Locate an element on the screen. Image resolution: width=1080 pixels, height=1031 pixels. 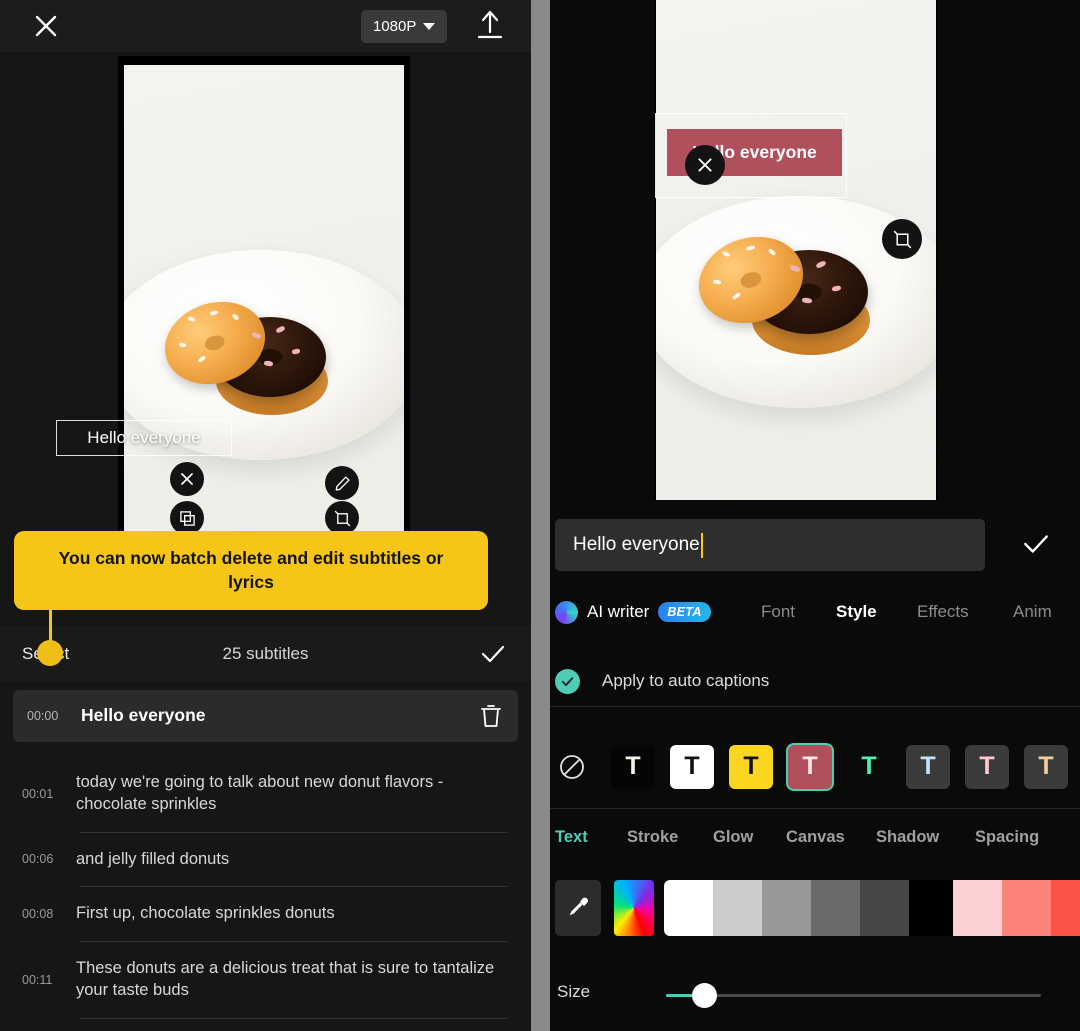
subtitle-timecode: 00:01 is located at coordinates (38, 793).